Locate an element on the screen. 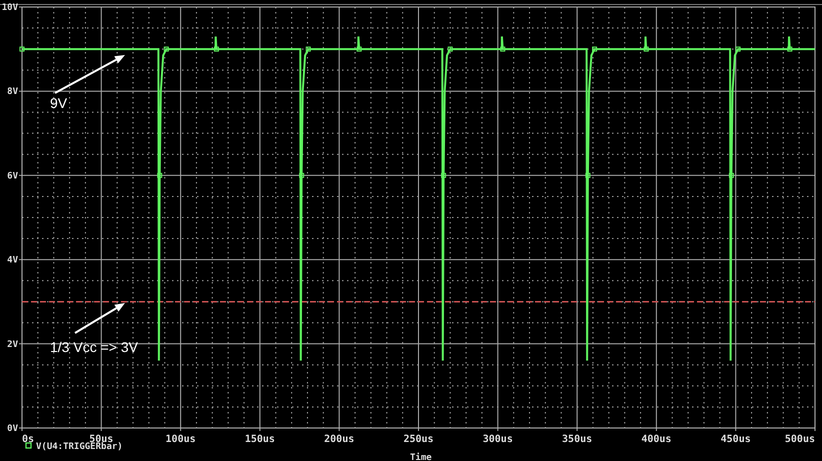  annotation-label: 9V is located at coordinates (59, 103).